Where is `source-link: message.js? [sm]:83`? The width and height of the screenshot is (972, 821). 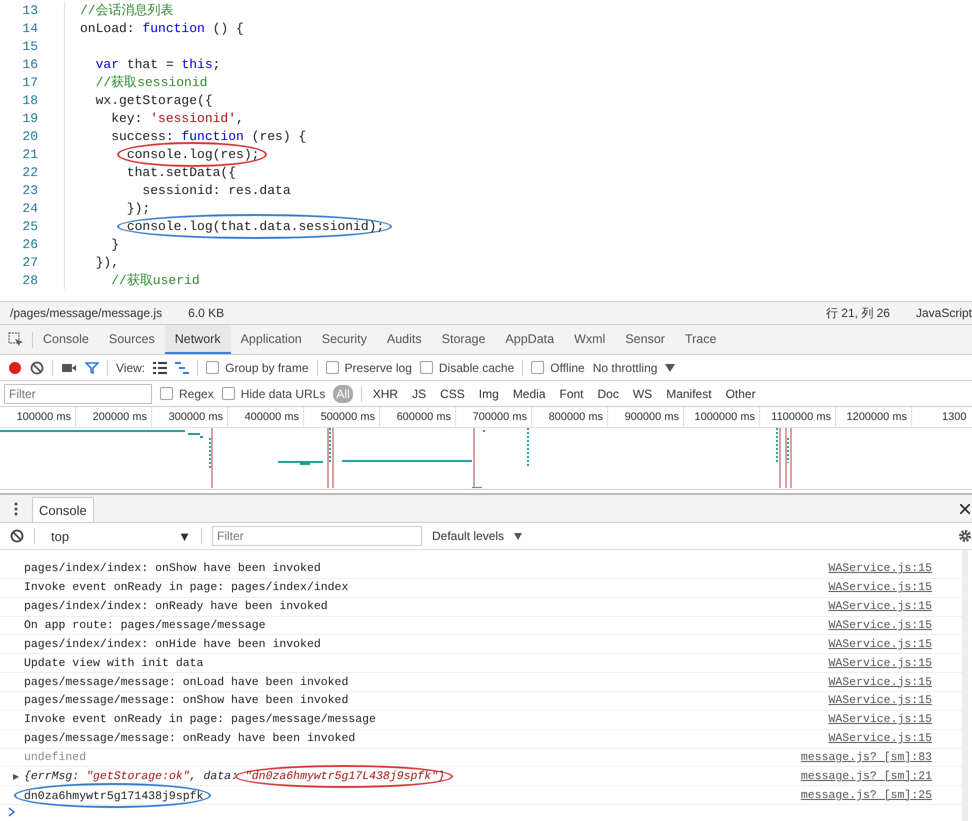 source-link: message.js? [sm]:83 is located at coordinates (866, 757).